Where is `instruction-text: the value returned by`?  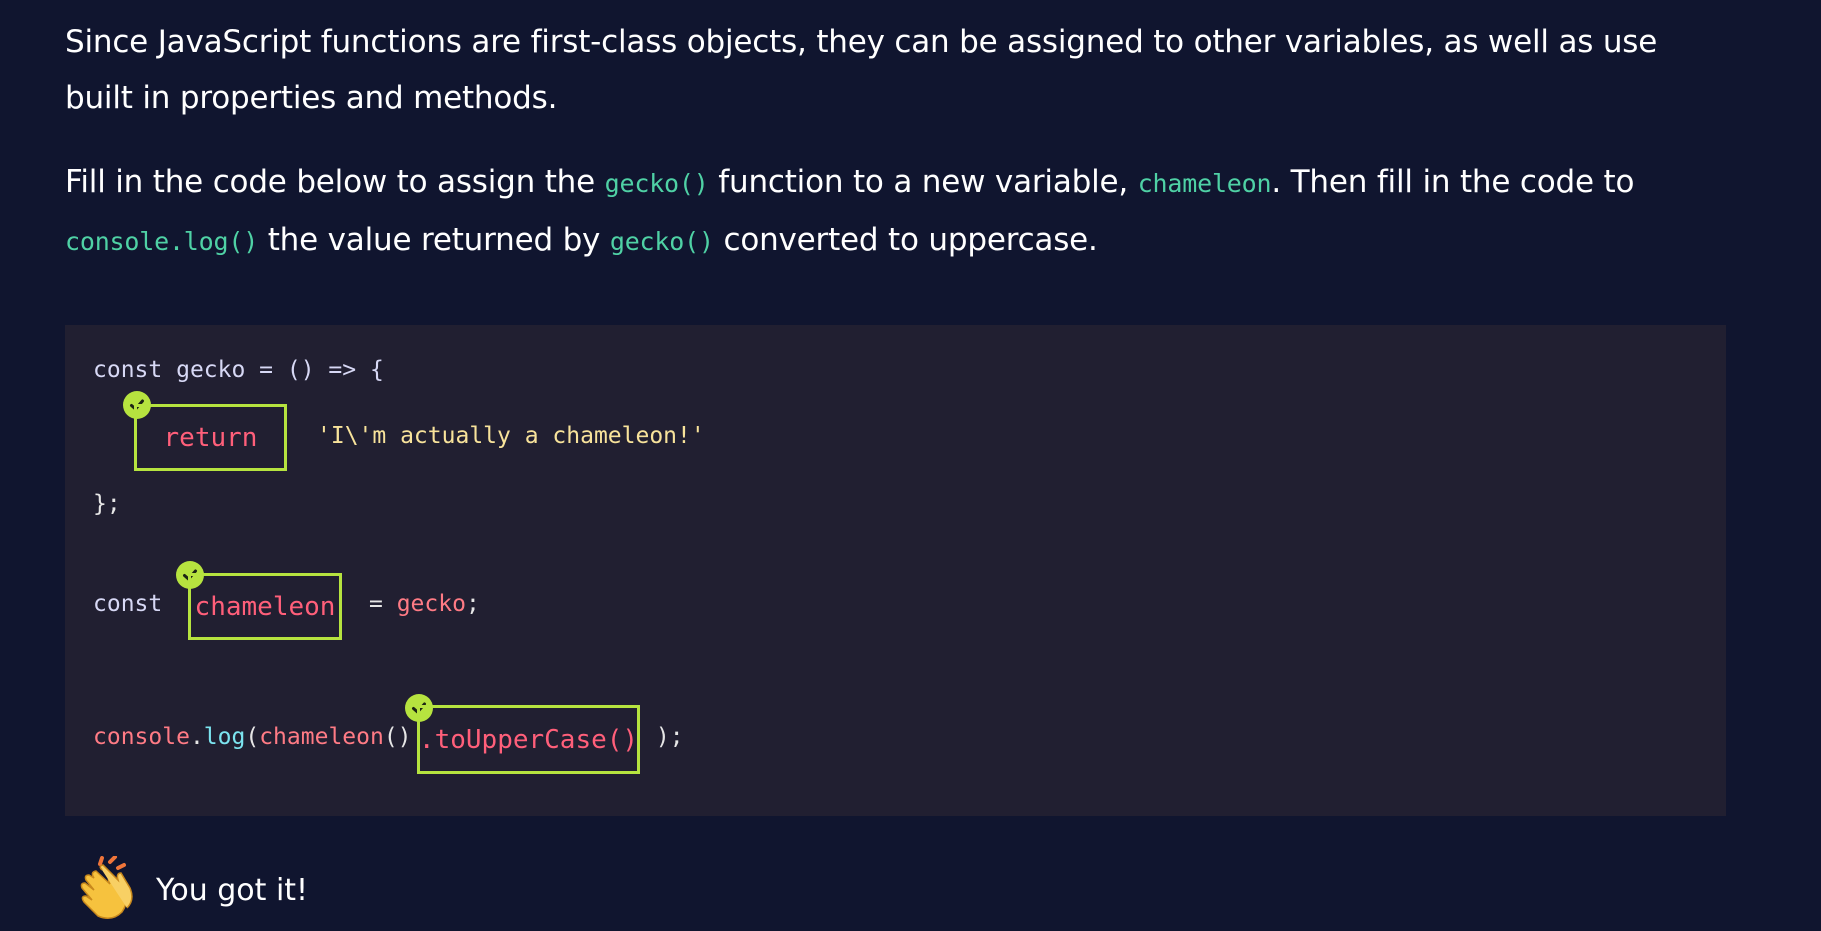 instruction-text: the value returned by is located at coordinates (434, 240).